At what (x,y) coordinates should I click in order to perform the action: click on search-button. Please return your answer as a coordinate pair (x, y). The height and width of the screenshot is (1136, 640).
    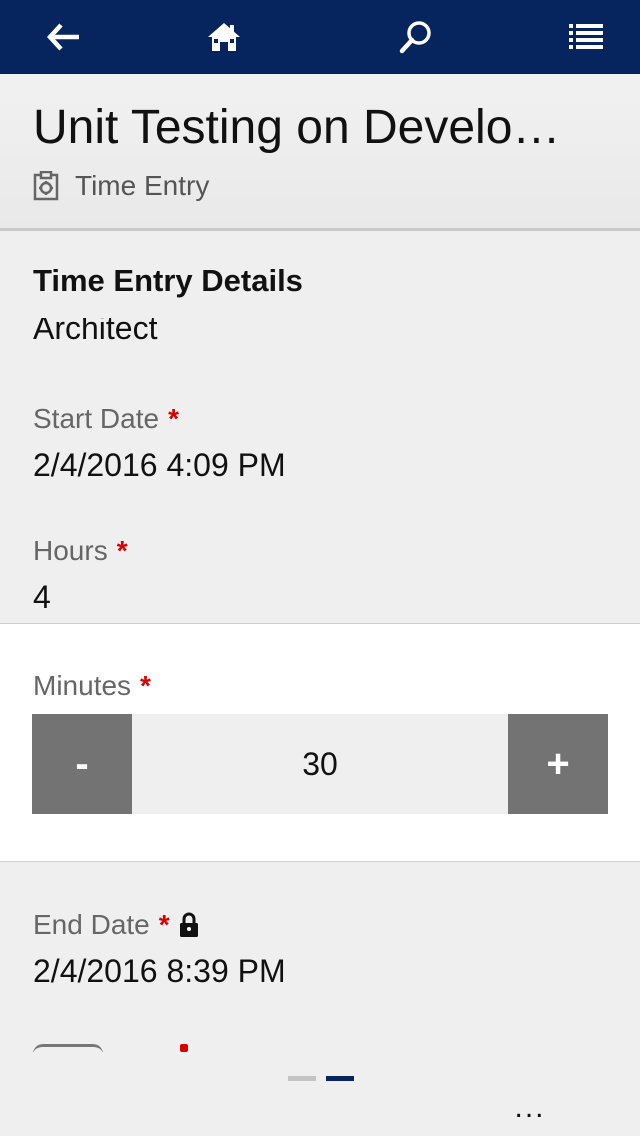
    Looking at the image, I should click on (416, 37).